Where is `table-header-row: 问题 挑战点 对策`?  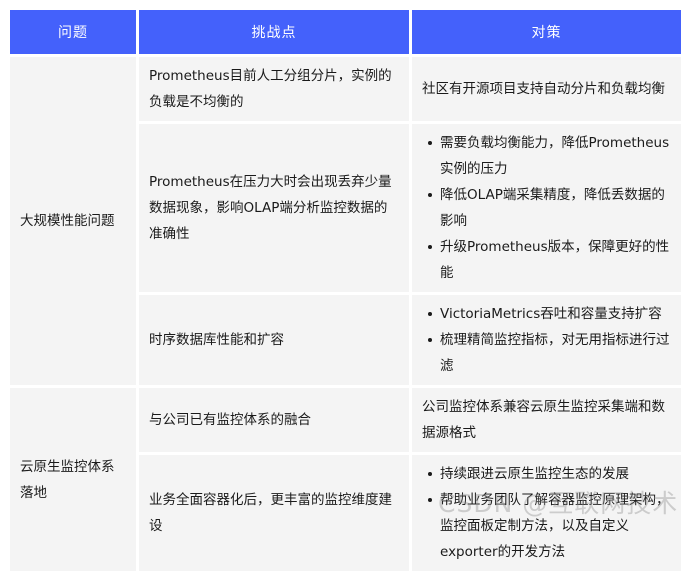 table-header-row: 问题 挑战点 对策 is located at coordinates (345, 32).